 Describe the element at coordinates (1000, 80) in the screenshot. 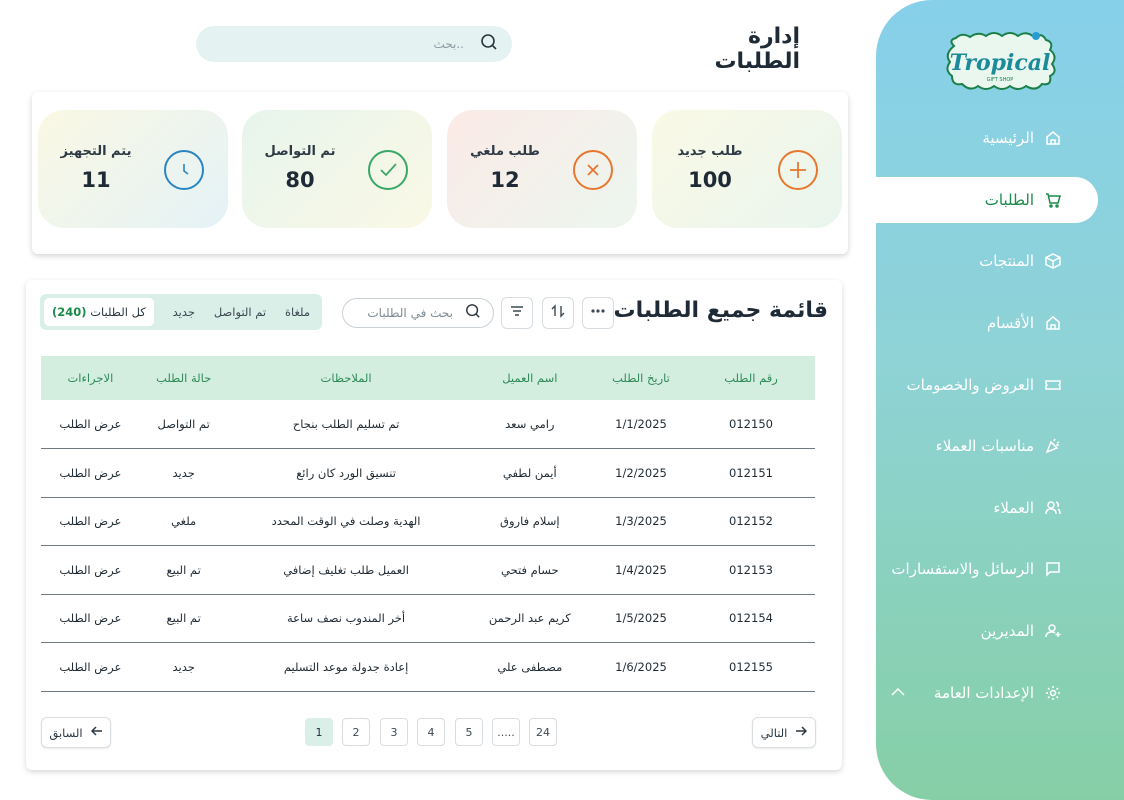

I see `svg-text: GIFT SHOP` at that location.